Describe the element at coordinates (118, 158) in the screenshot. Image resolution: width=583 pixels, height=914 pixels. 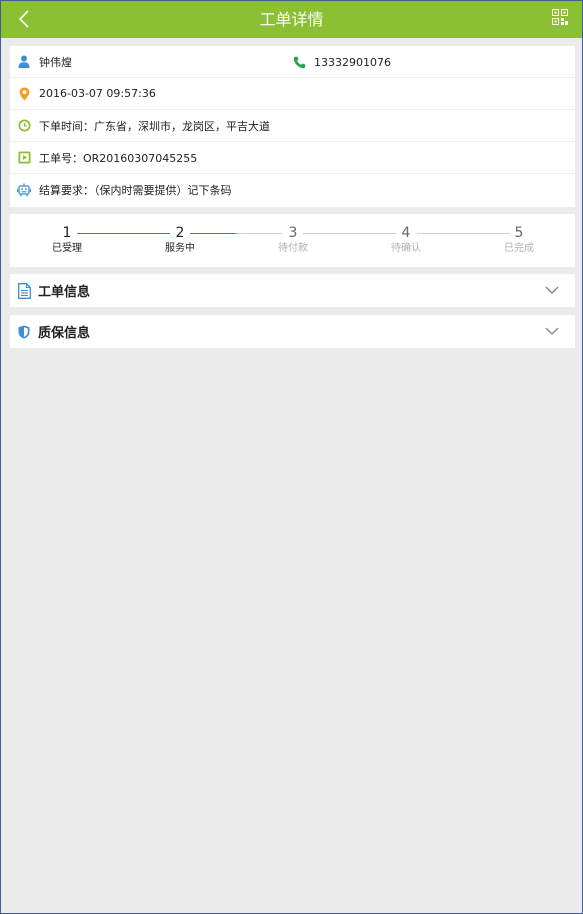
I see `order-number-text: 工单号：OR20160307045255` at that location.